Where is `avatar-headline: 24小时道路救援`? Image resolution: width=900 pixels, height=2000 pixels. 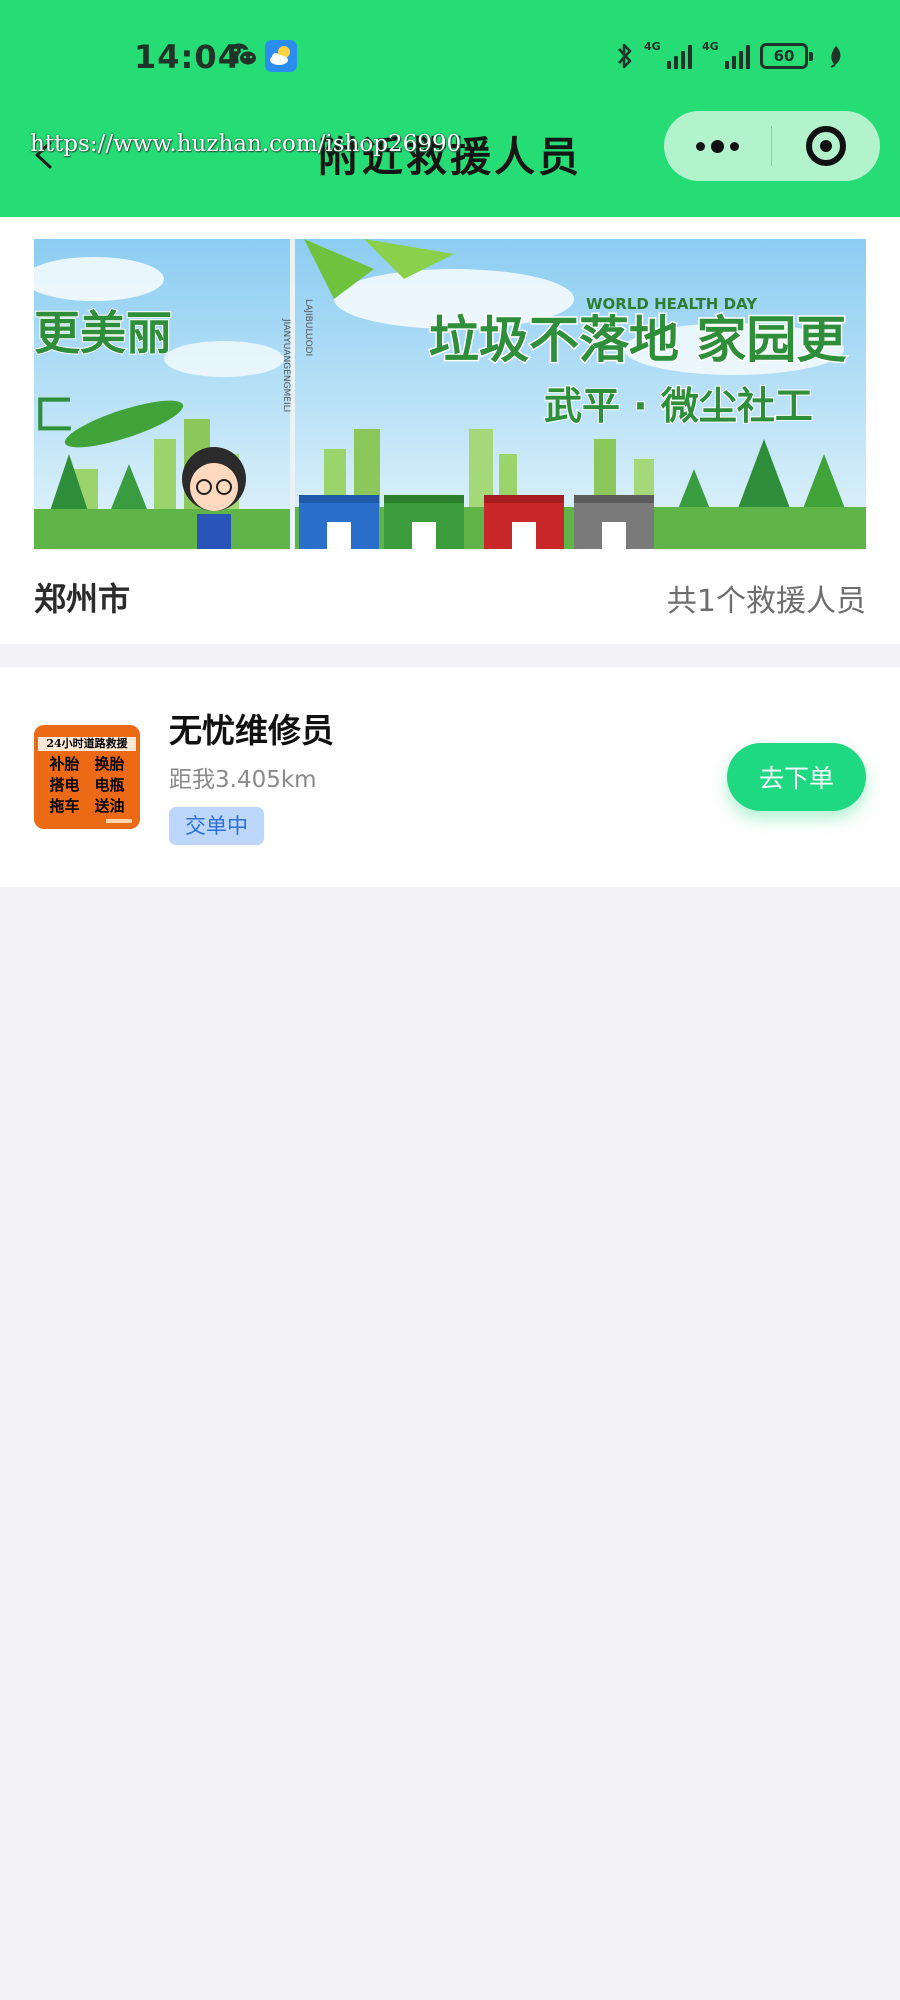 avatar-headline: 24小时道路救援 is located at coordinates (87, 744).